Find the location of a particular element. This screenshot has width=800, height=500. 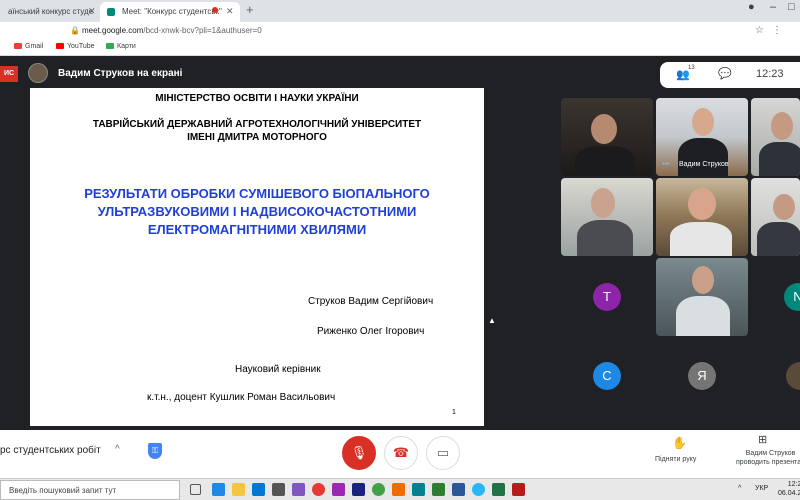

gmail-icon is located at coordinates (18, 46).